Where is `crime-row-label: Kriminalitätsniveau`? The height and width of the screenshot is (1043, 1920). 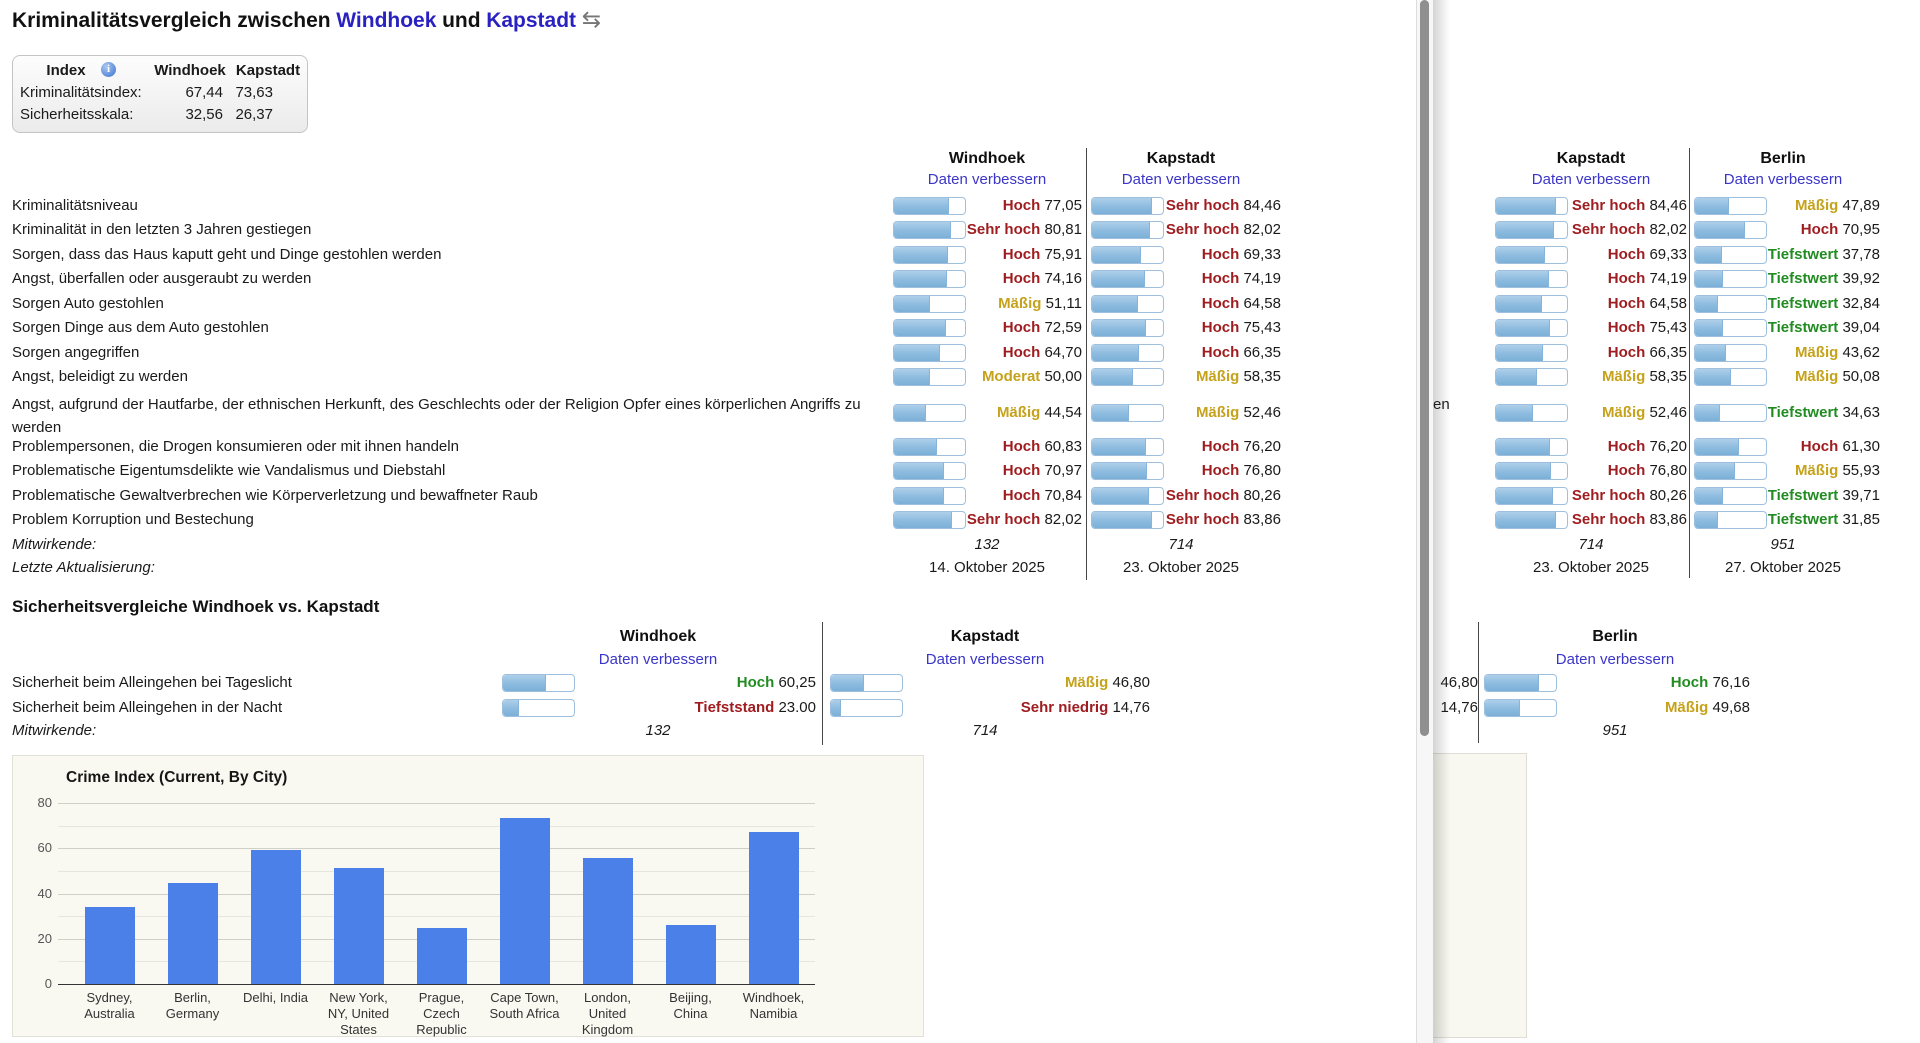
crime-row-label: Kriminalitätsniveau is located at coordinates (75, 205).